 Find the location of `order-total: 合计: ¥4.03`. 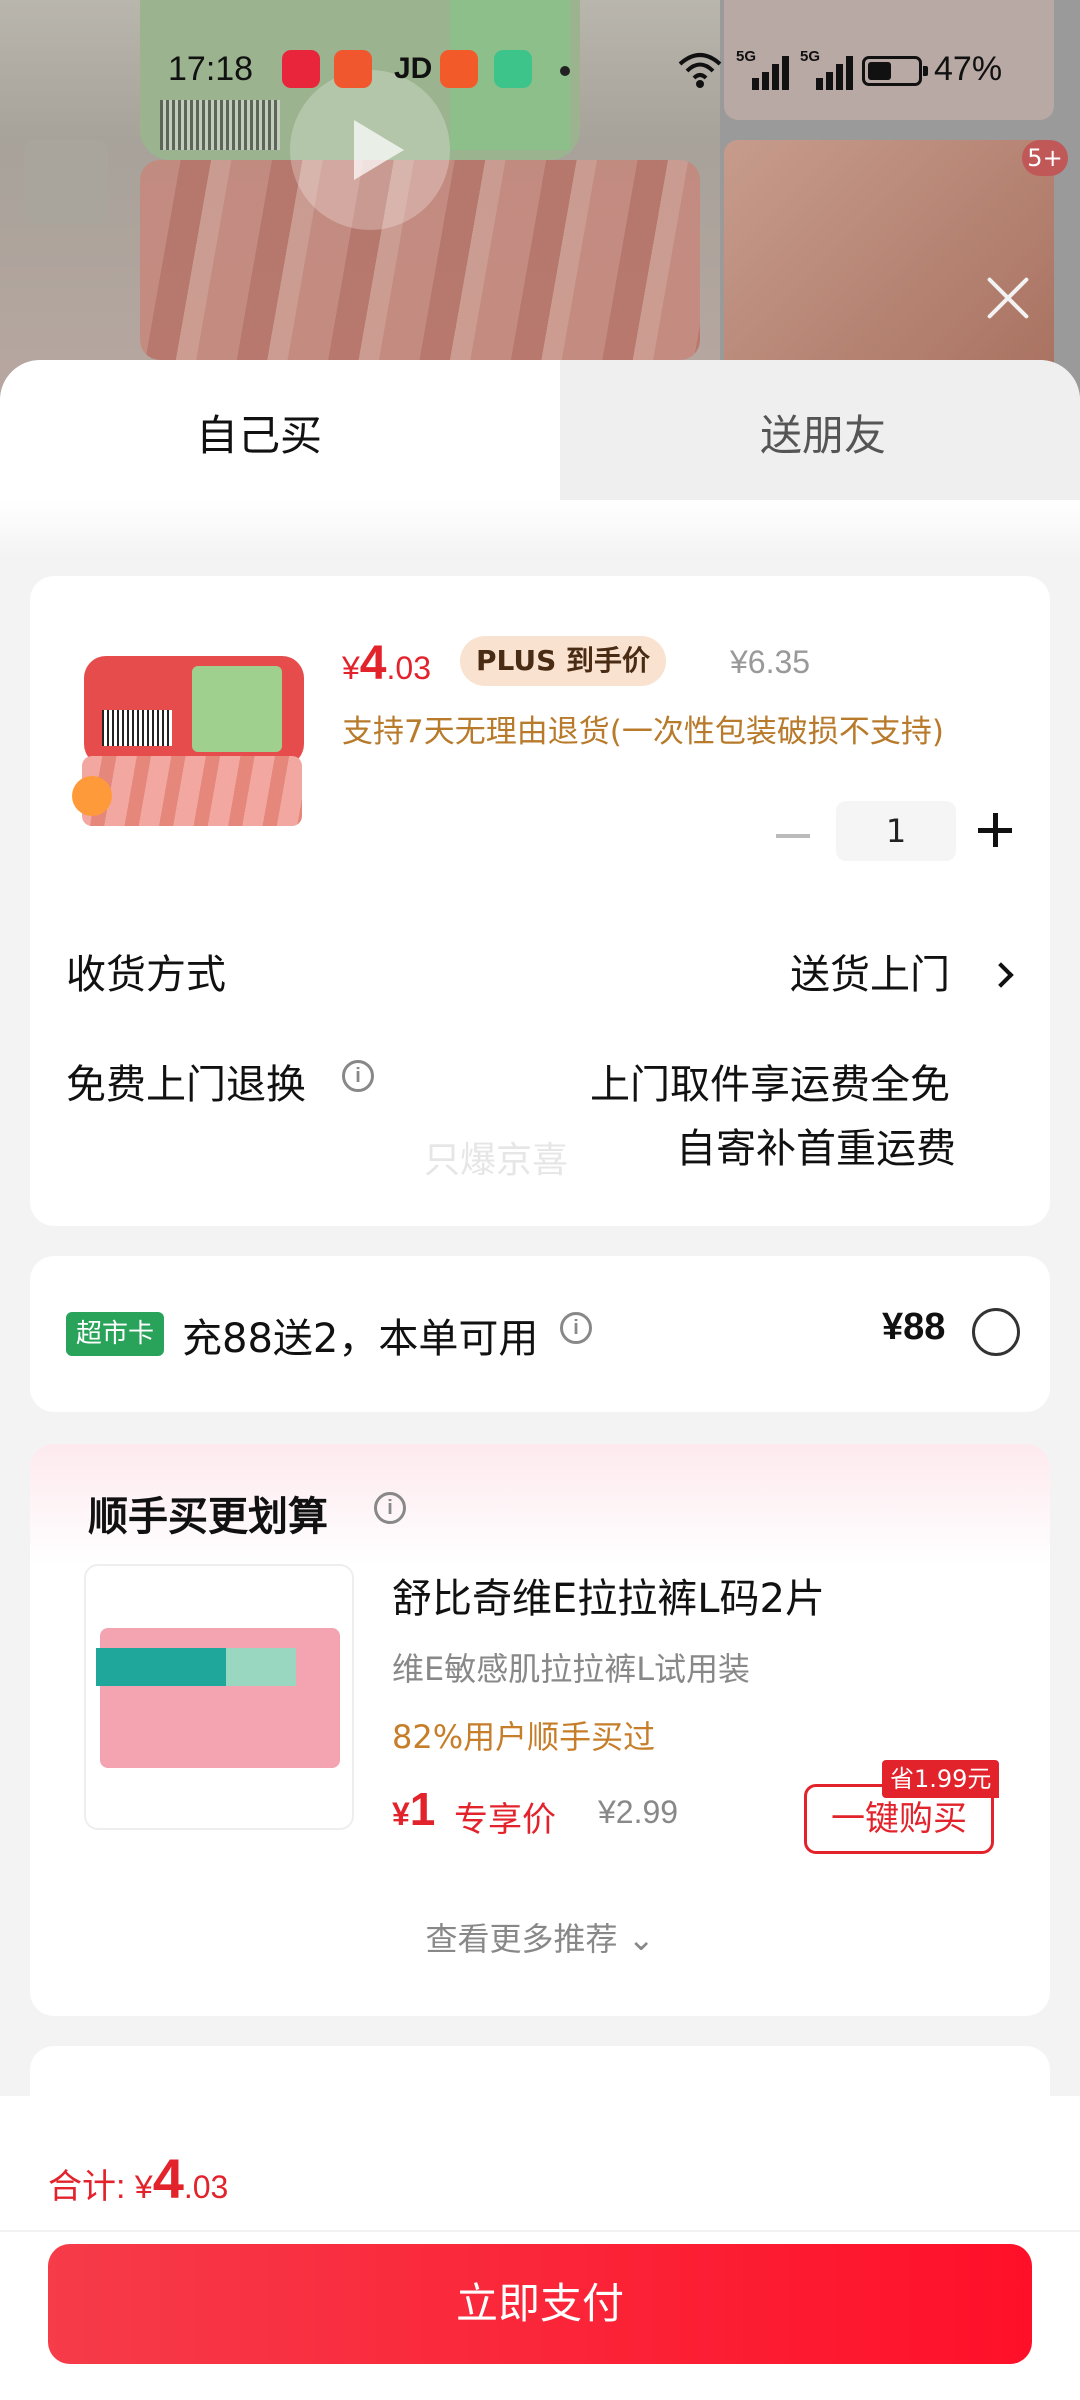

order-total: 合计: ¥4.03 is located at coordinates (138, 2178).